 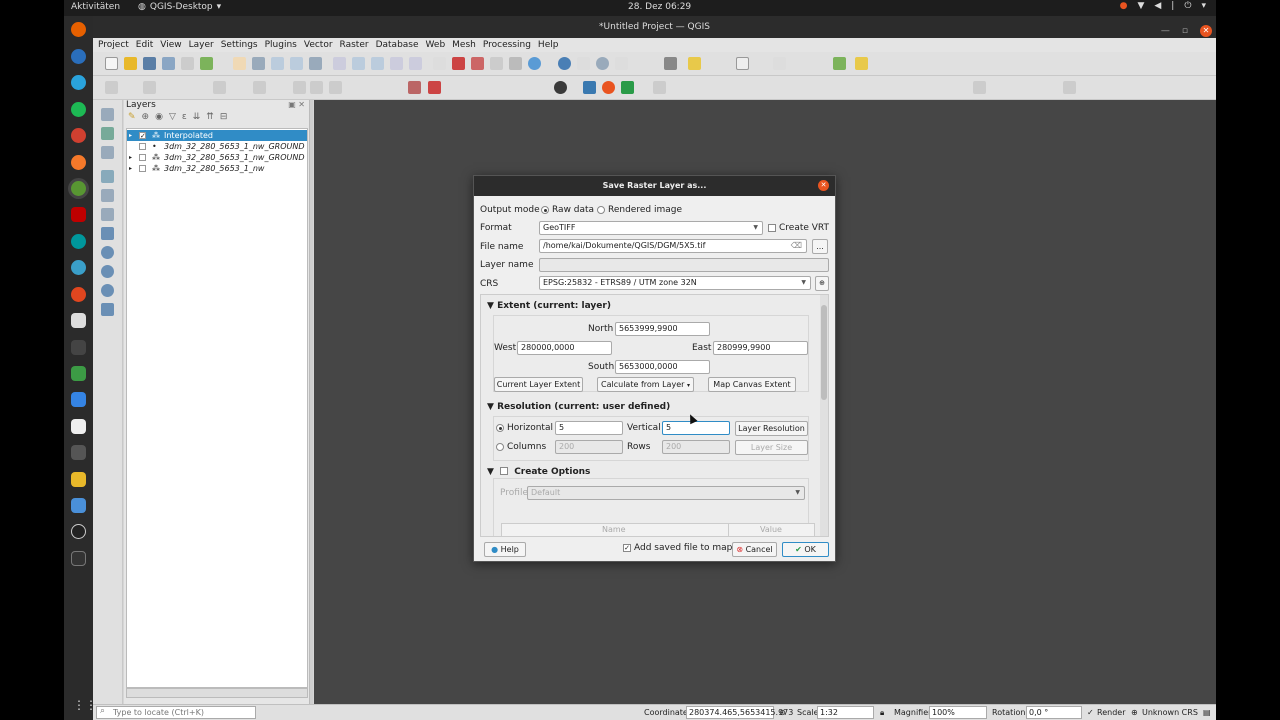 What do you see at coordinates (696, 428) in the screenshot?
I see `vertical-input: 5` at bounding box center [696, 428].